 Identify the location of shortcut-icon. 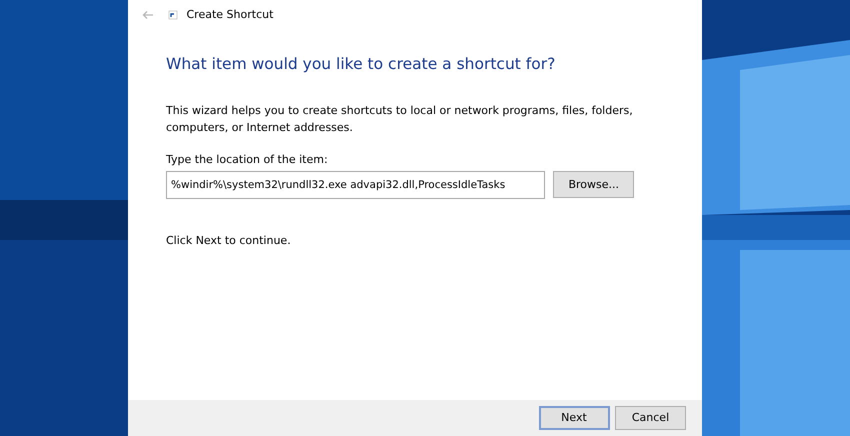
(173, 15).